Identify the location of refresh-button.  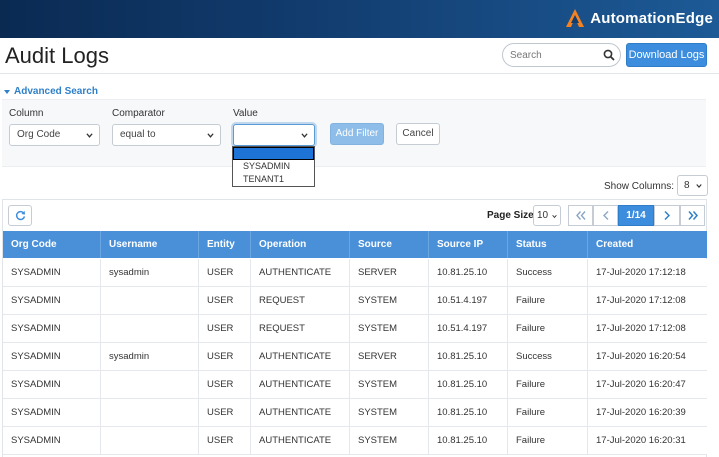
(20, 215).